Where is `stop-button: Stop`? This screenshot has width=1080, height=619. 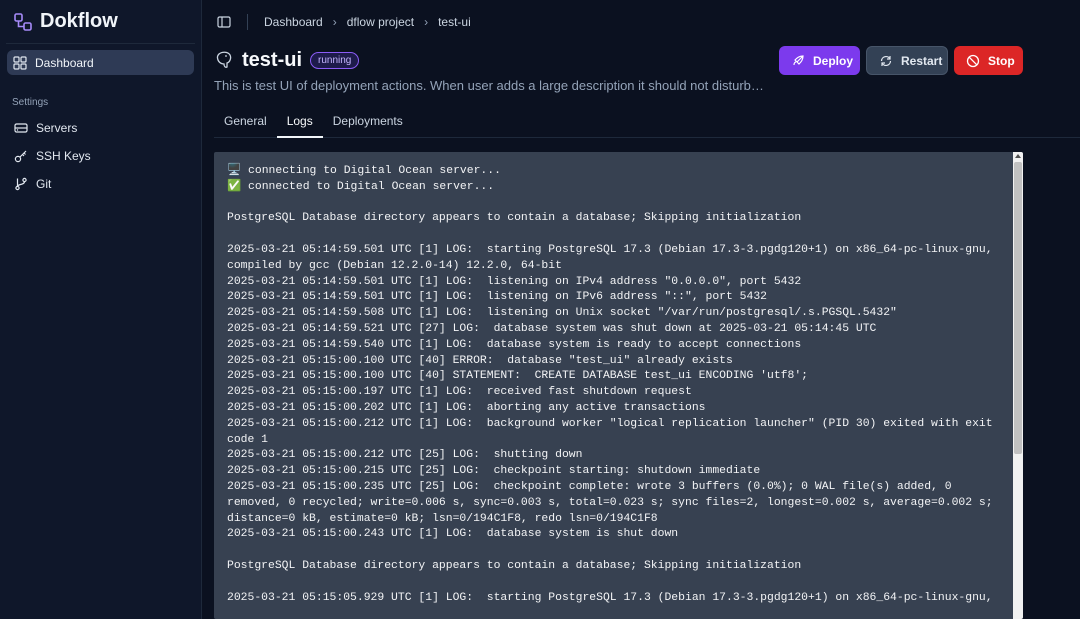
stop-button: Stop is located at coordinates (988, 60).